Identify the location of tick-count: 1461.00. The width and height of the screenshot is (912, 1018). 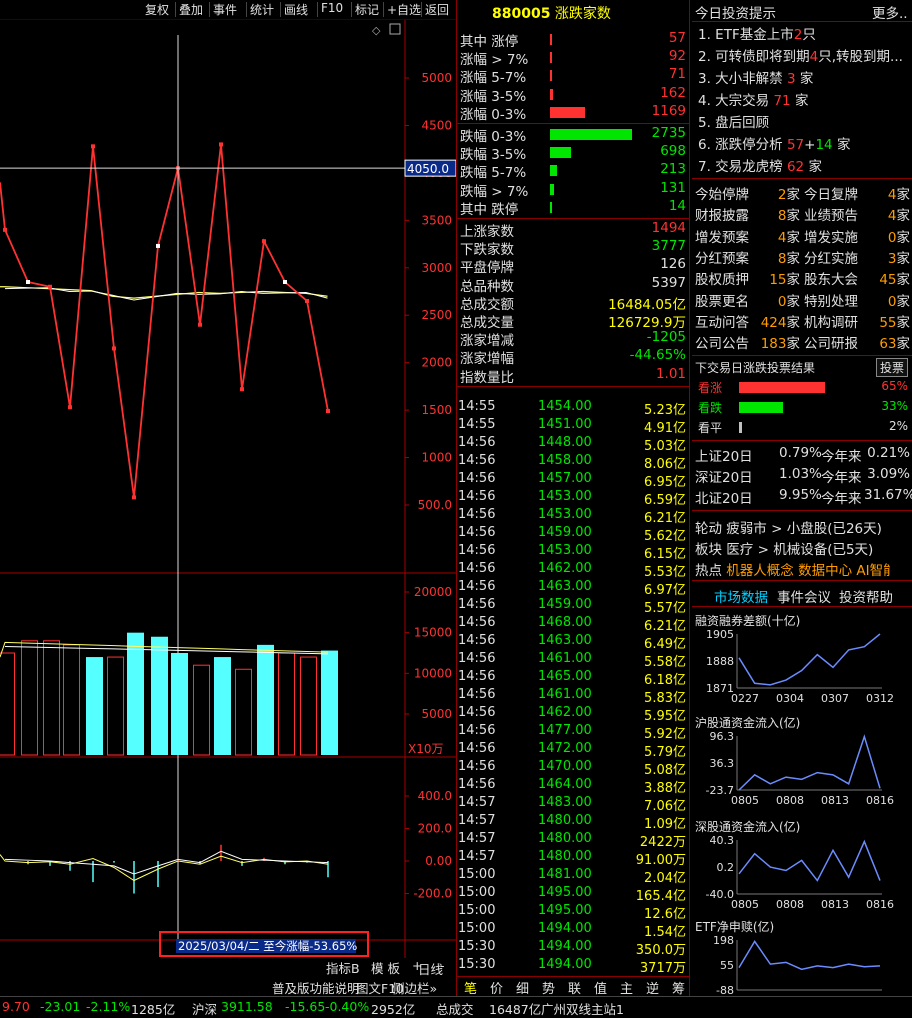
(565, 658).